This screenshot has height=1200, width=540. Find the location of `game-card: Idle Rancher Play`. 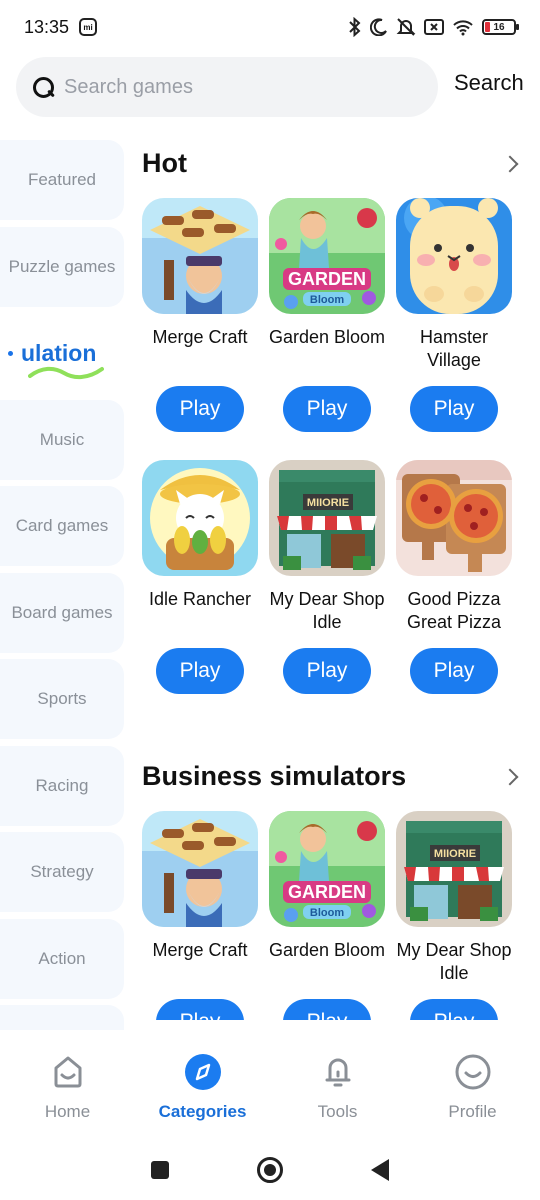

game-card: Idle Rancher Play is located at coordinates (200, 577).